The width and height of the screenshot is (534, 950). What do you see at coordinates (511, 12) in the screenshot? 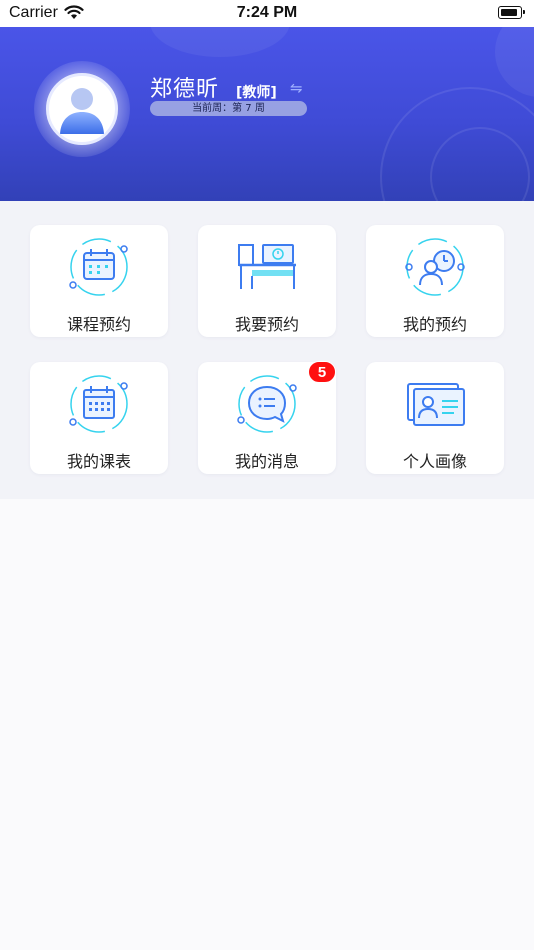
I see `battery-icon` at bounding box center [511, 12].